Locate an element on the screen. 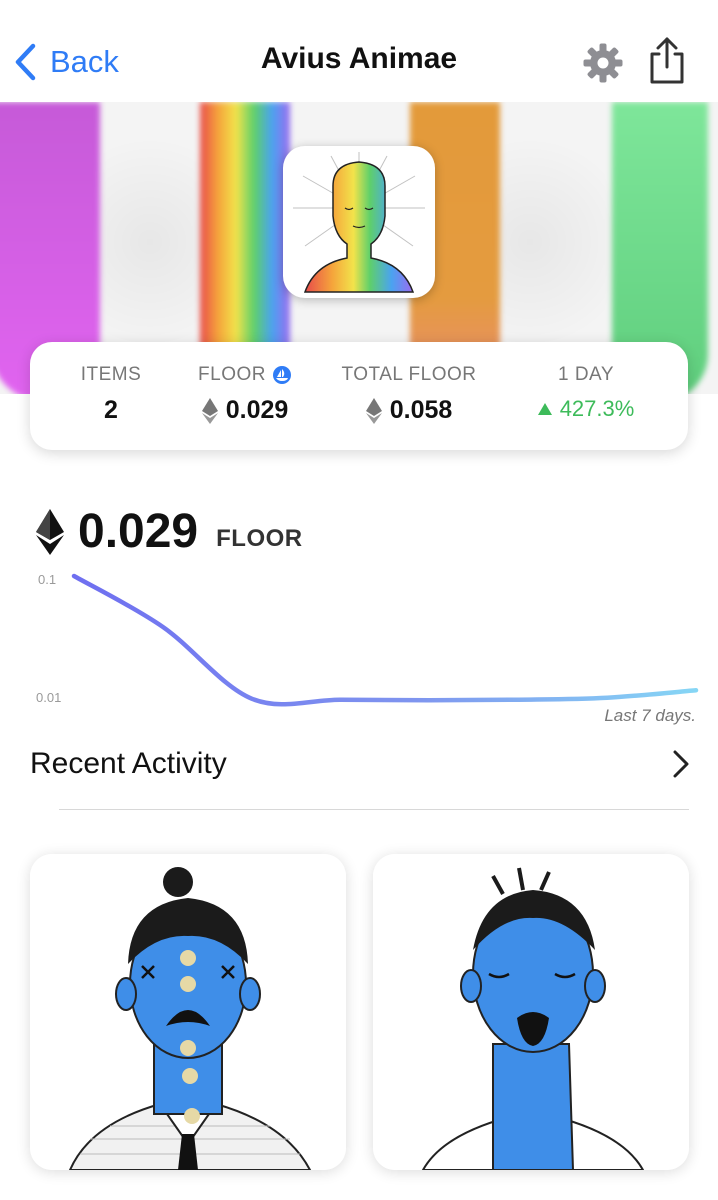 The image size is (718, 1200). day-change-row: 427.3% is located at coordinates (586, 409).